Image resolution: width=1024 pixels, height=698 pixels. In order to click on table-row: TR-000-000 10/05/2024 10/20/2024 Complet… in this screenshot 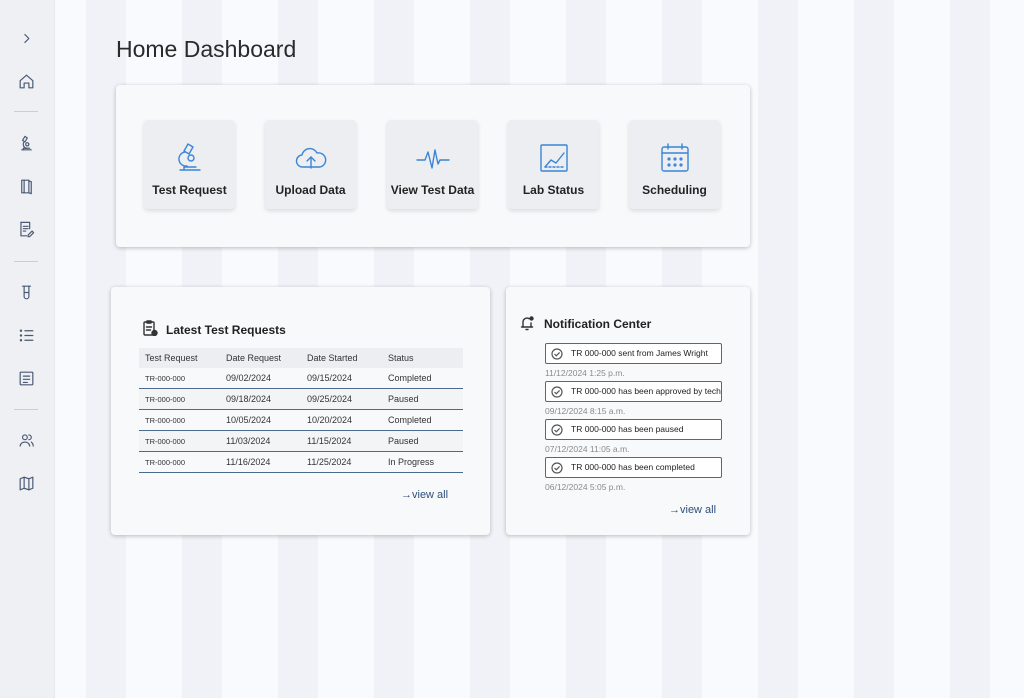, I will do `click(301, 420)`.